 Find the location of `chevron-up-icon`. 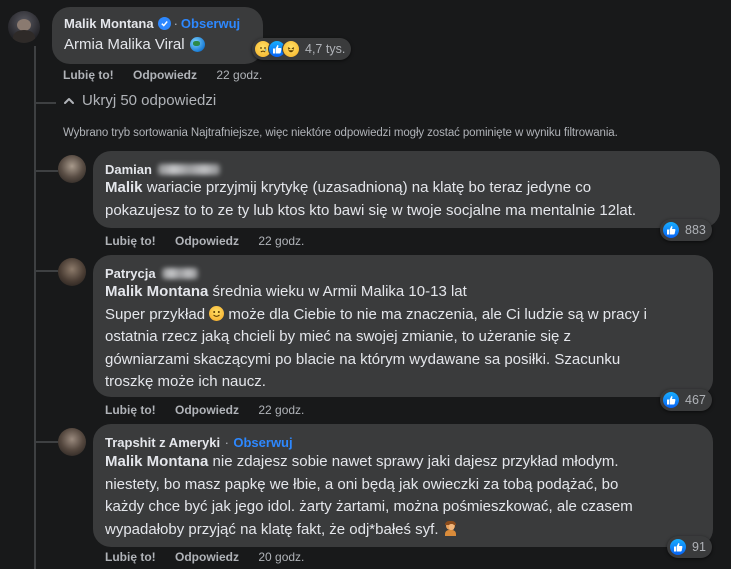

chevron-up-icon is located at coordinates (69, 101).